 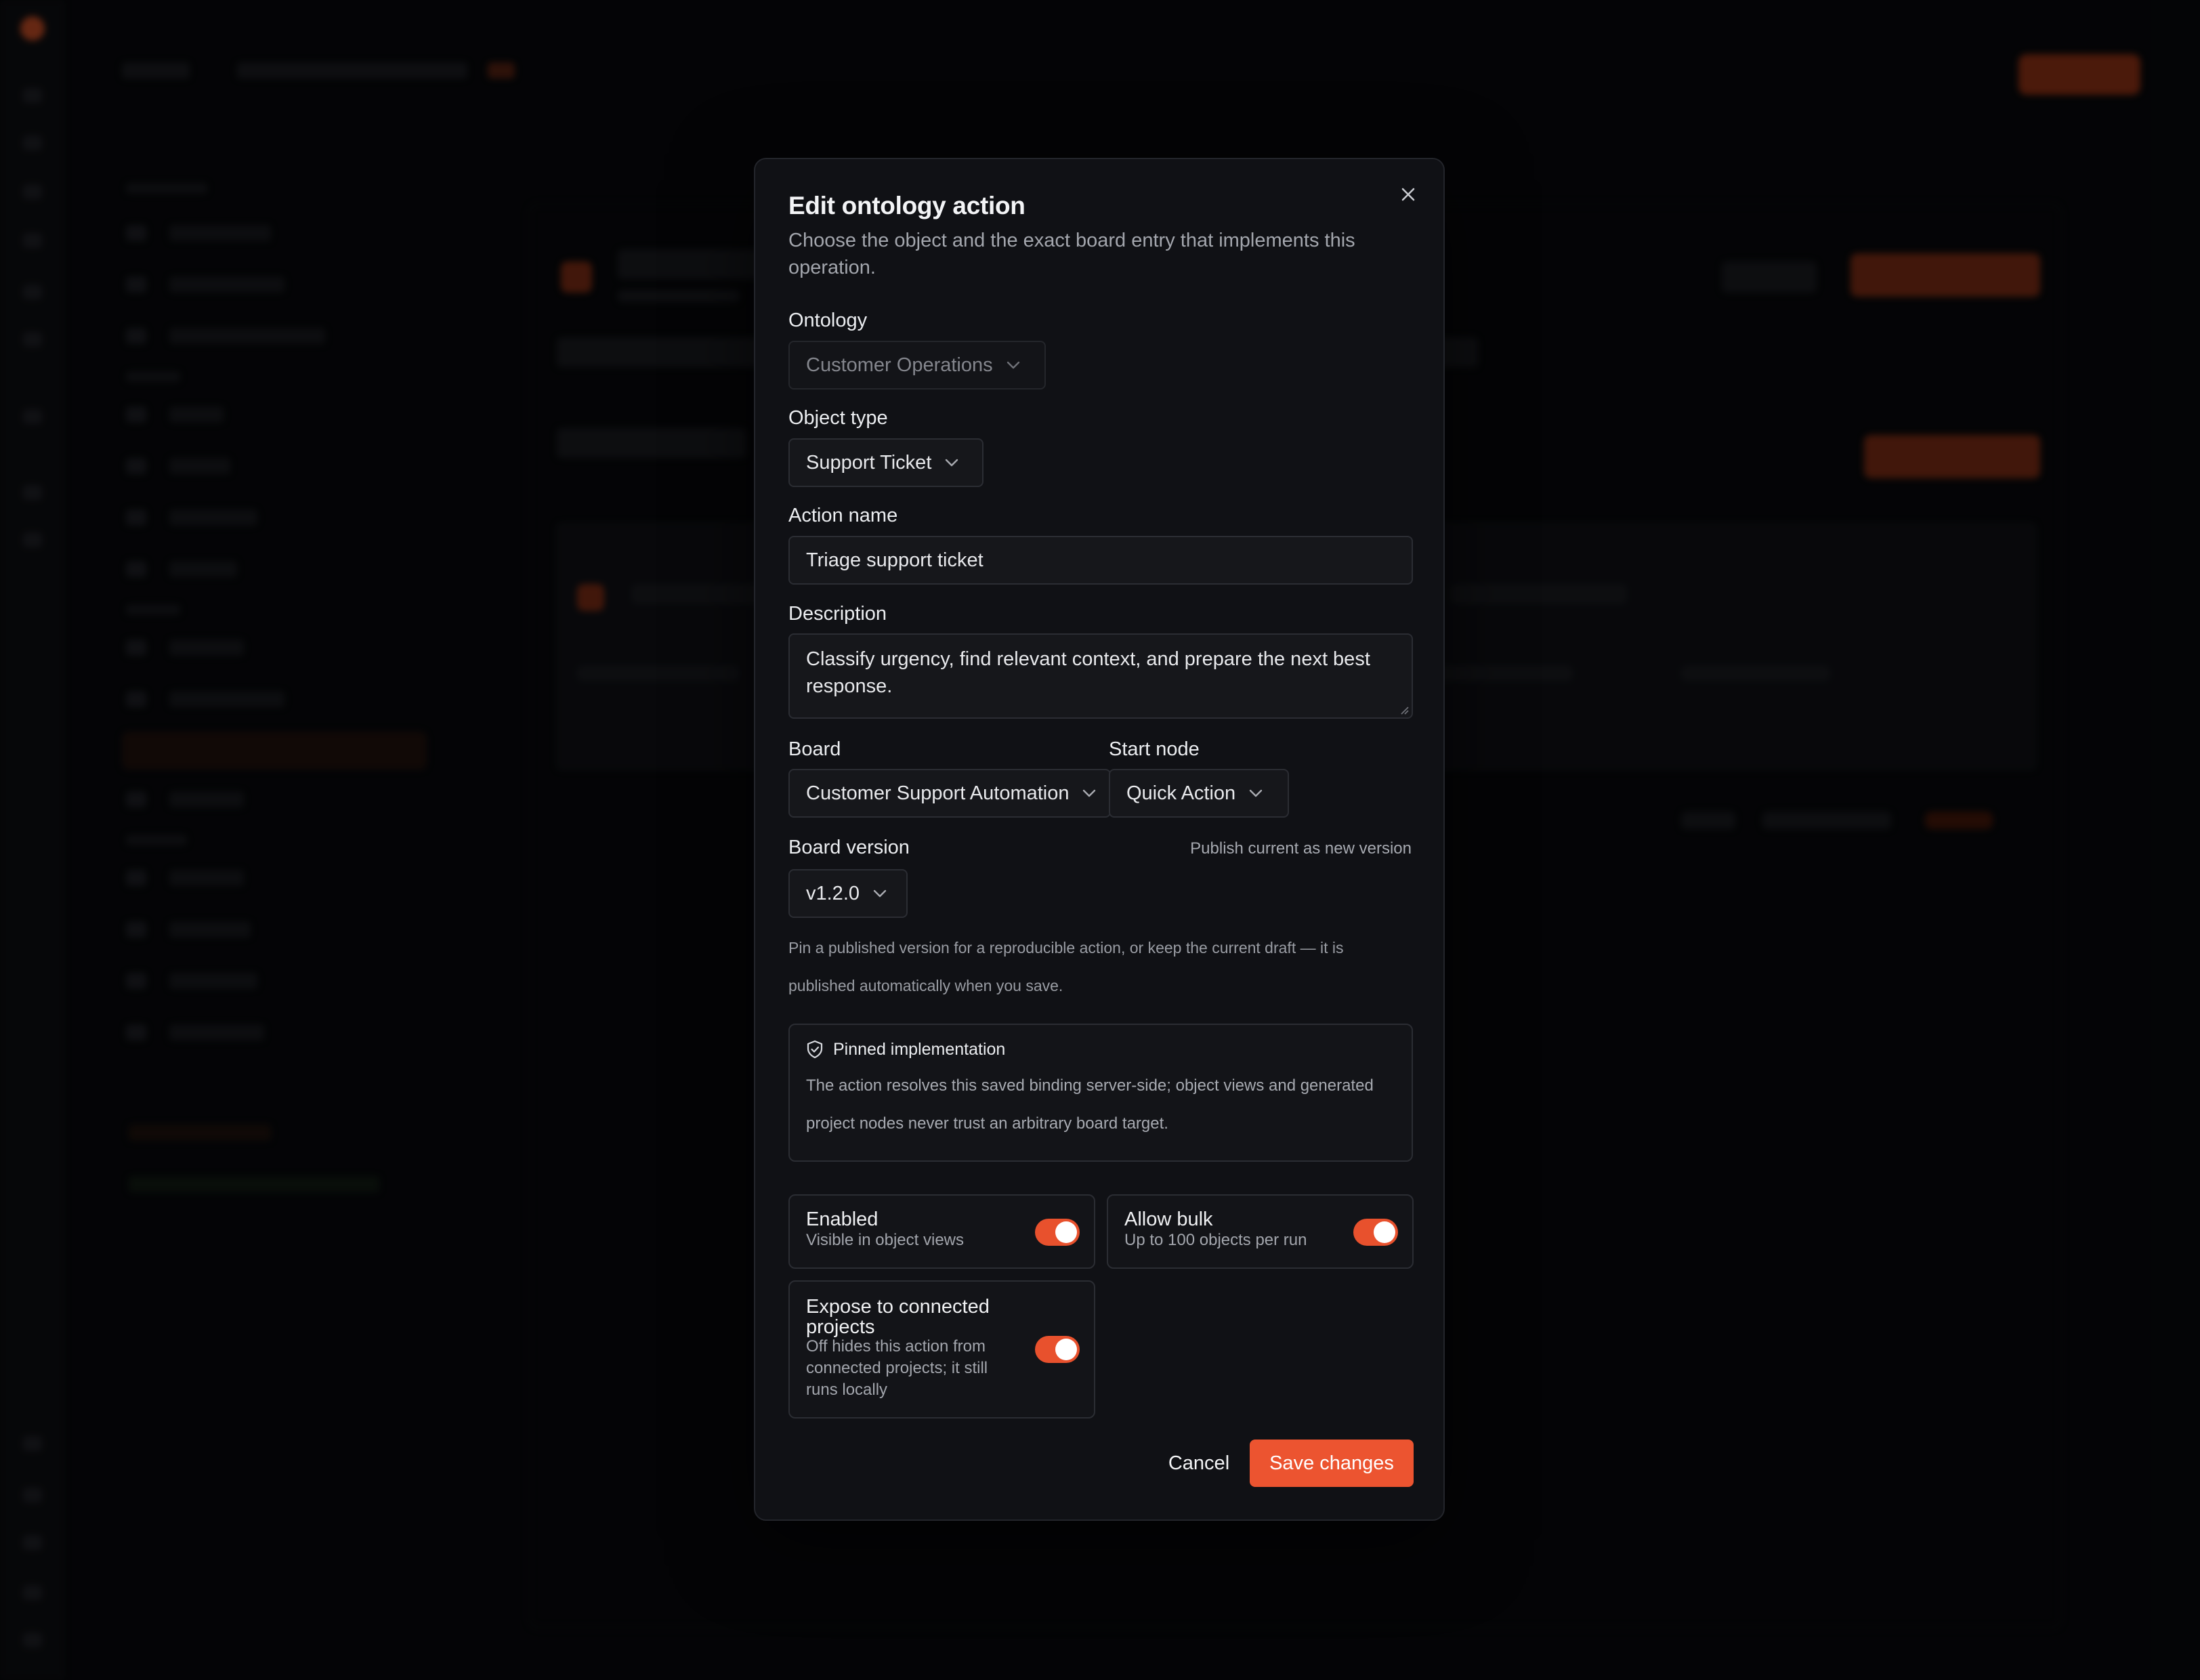 What do you see at coordinates (919, 1049) in the screenshot?
I see `pinned-title: Pinned implementation` at bounding box center [919, 1049].